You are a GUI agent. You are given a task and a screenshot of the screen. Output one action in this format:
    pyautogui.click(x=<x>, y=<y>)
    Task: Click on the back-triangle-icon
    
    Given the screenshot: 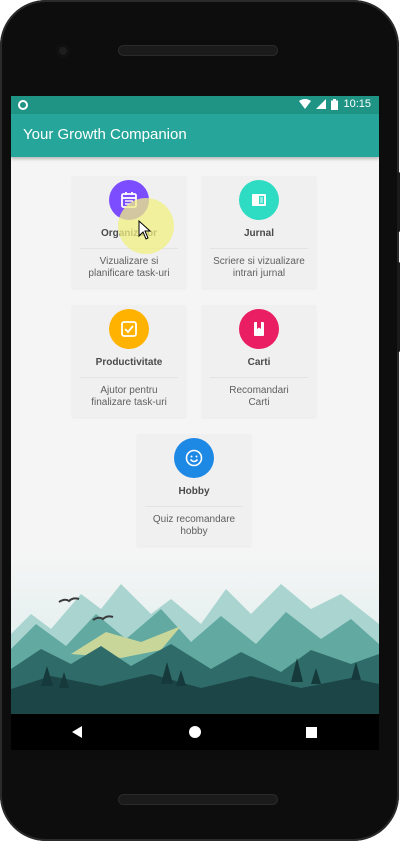 What is the action you would take?
    pyautogui.click(x=77, y=732)
    